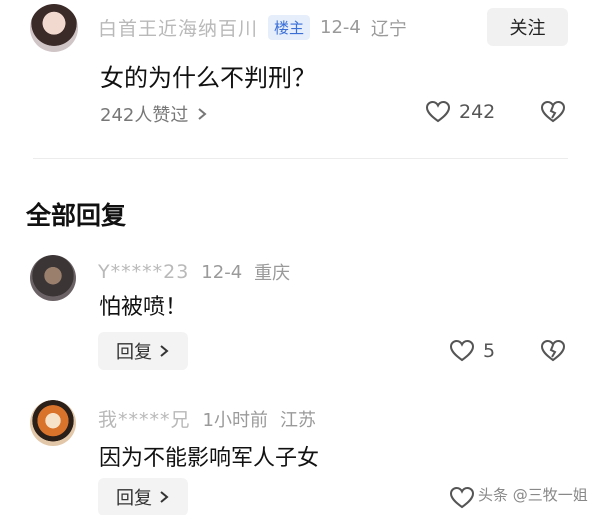 The image size is (600, 515). Describe the element at coordinates (208, 78) in the screenshot. I see `post-text: 女的为什么不判刑？` at that location.